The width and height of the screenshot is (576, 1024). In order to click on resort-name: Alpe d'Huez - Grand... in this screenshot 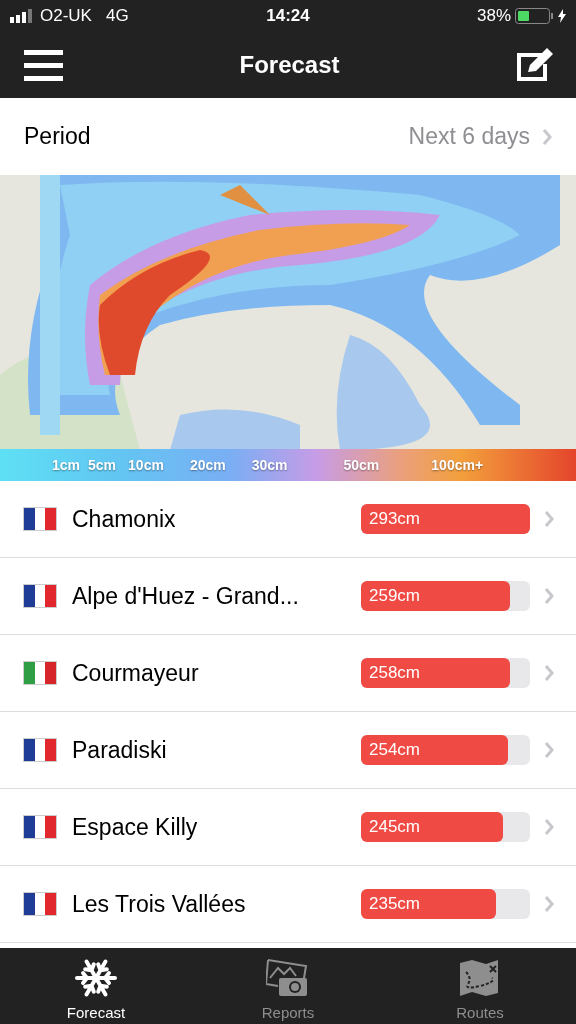, I will do `click(186, 596)`.